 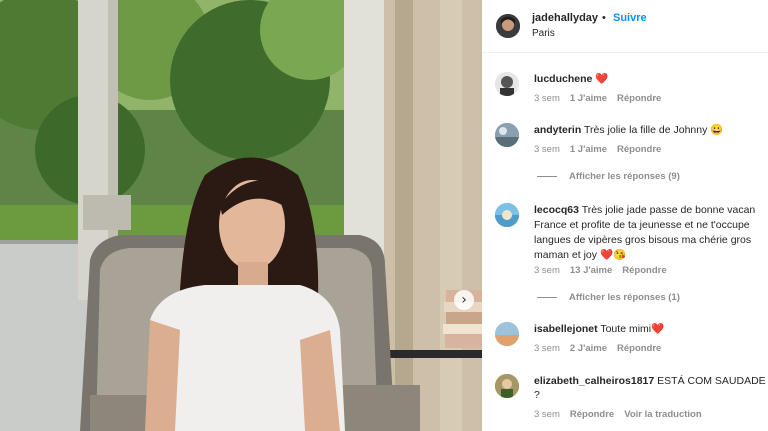 What do you see at coordinates (613, 255) in the screenshot?
I see `heart-kiss-emoji: ❤️😘` at bounding box center [613, 255].